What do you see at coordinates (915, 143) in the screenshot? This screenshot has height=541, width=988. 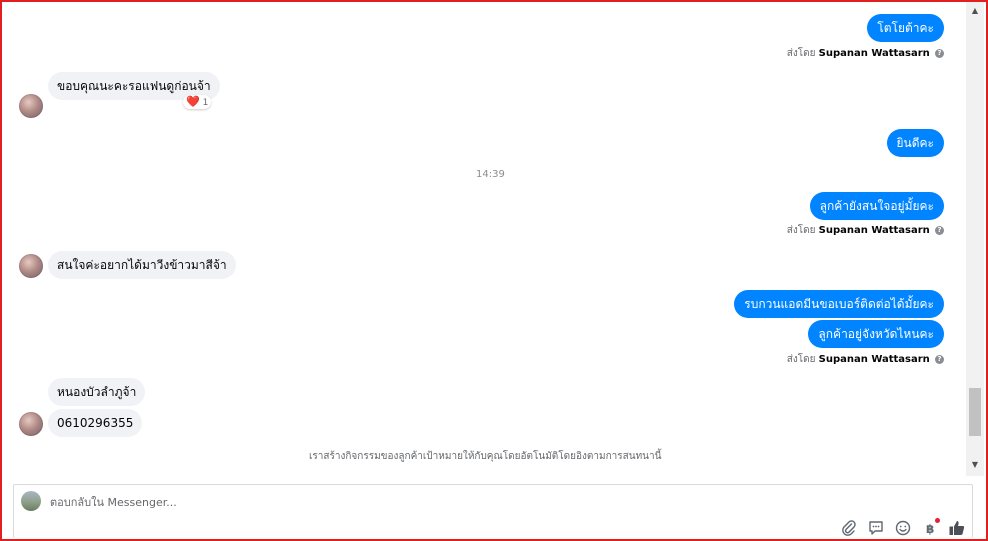 I see `outgoing-message: ยินดีคะ` at bounding box center [915, 143].